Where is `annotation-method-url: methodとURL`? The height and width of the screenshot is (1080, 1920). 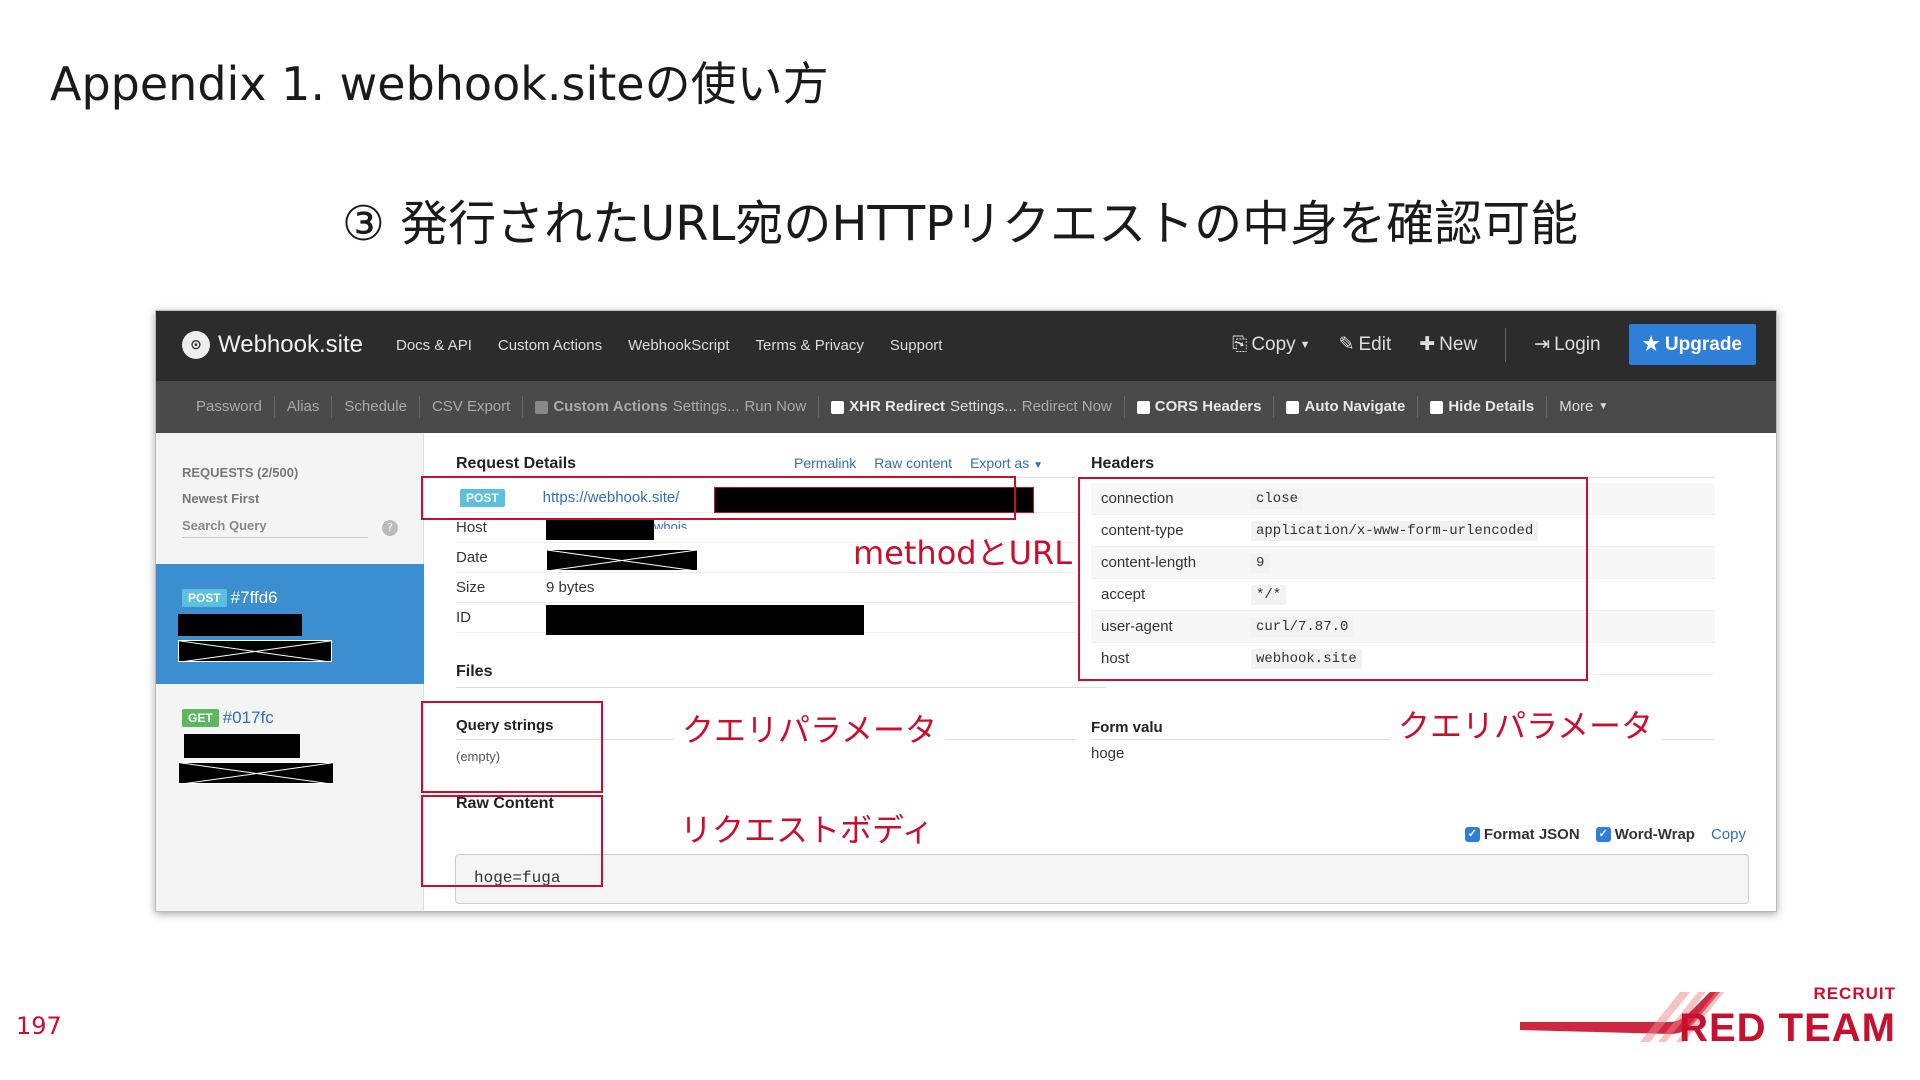
annotation-method-url: methodとURL is located at coordinates (963, 553).